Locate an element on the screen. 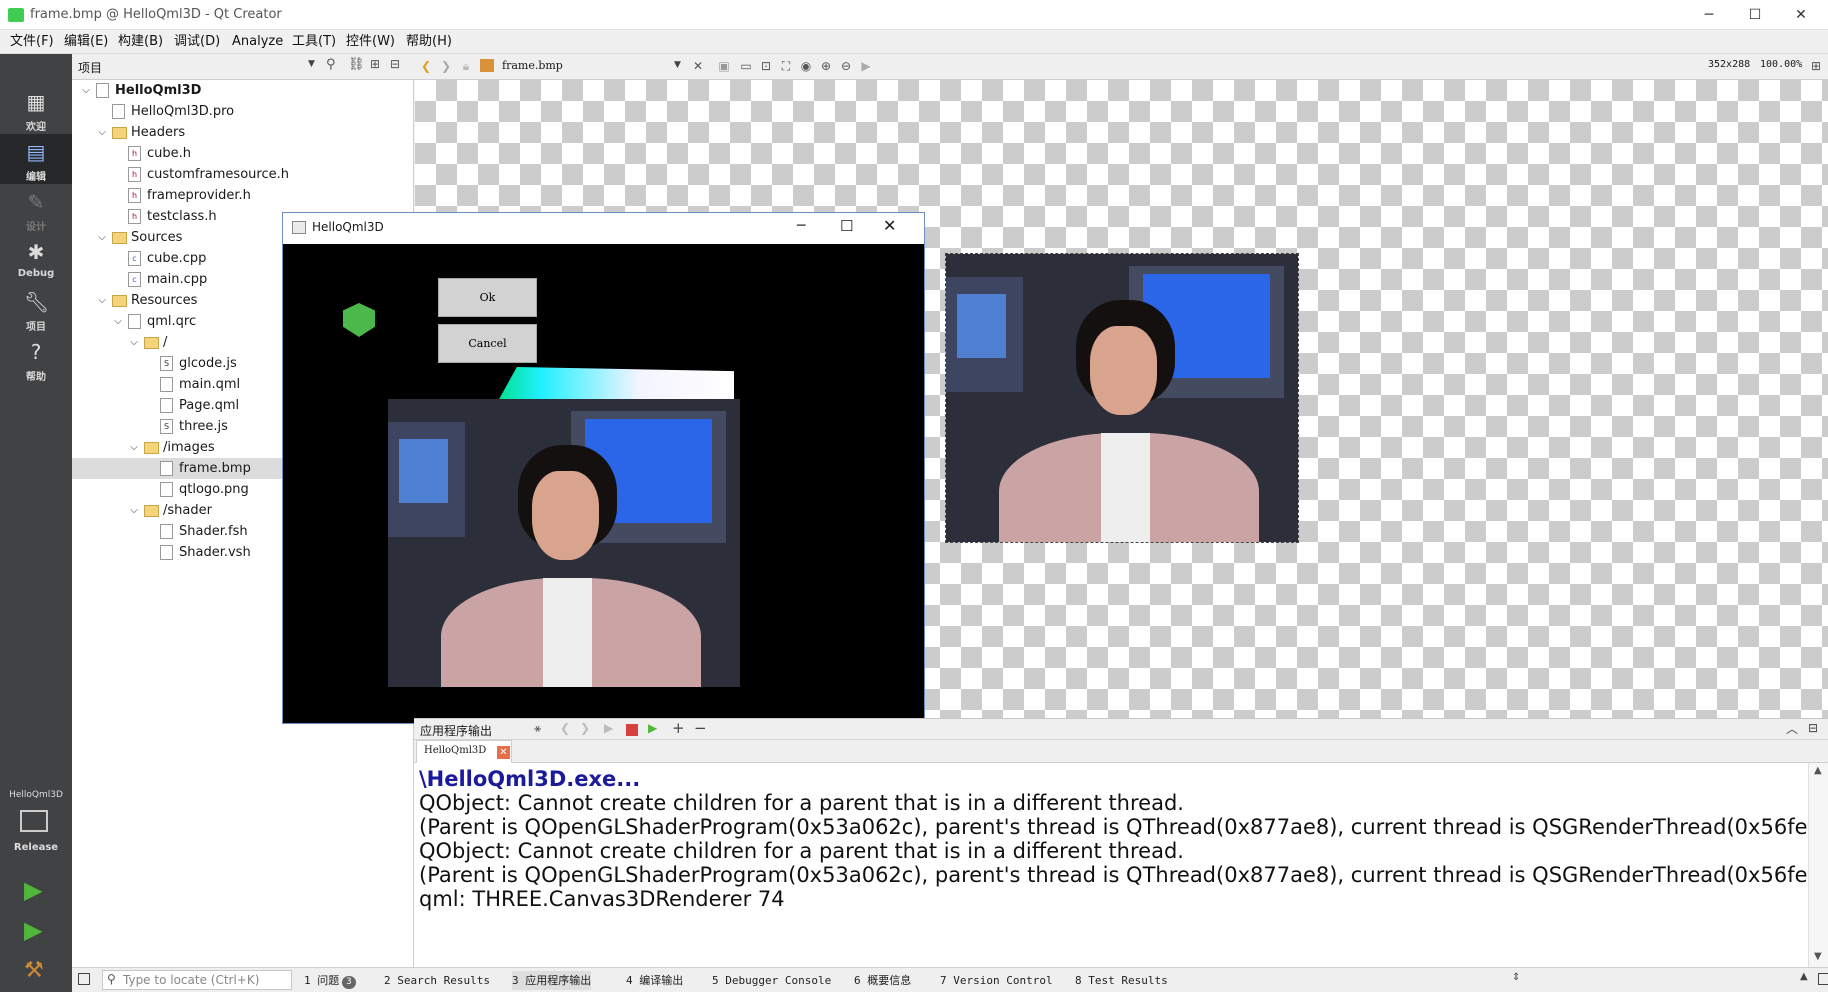  cancel-button: Cancel is located at coordinates (487, 343).